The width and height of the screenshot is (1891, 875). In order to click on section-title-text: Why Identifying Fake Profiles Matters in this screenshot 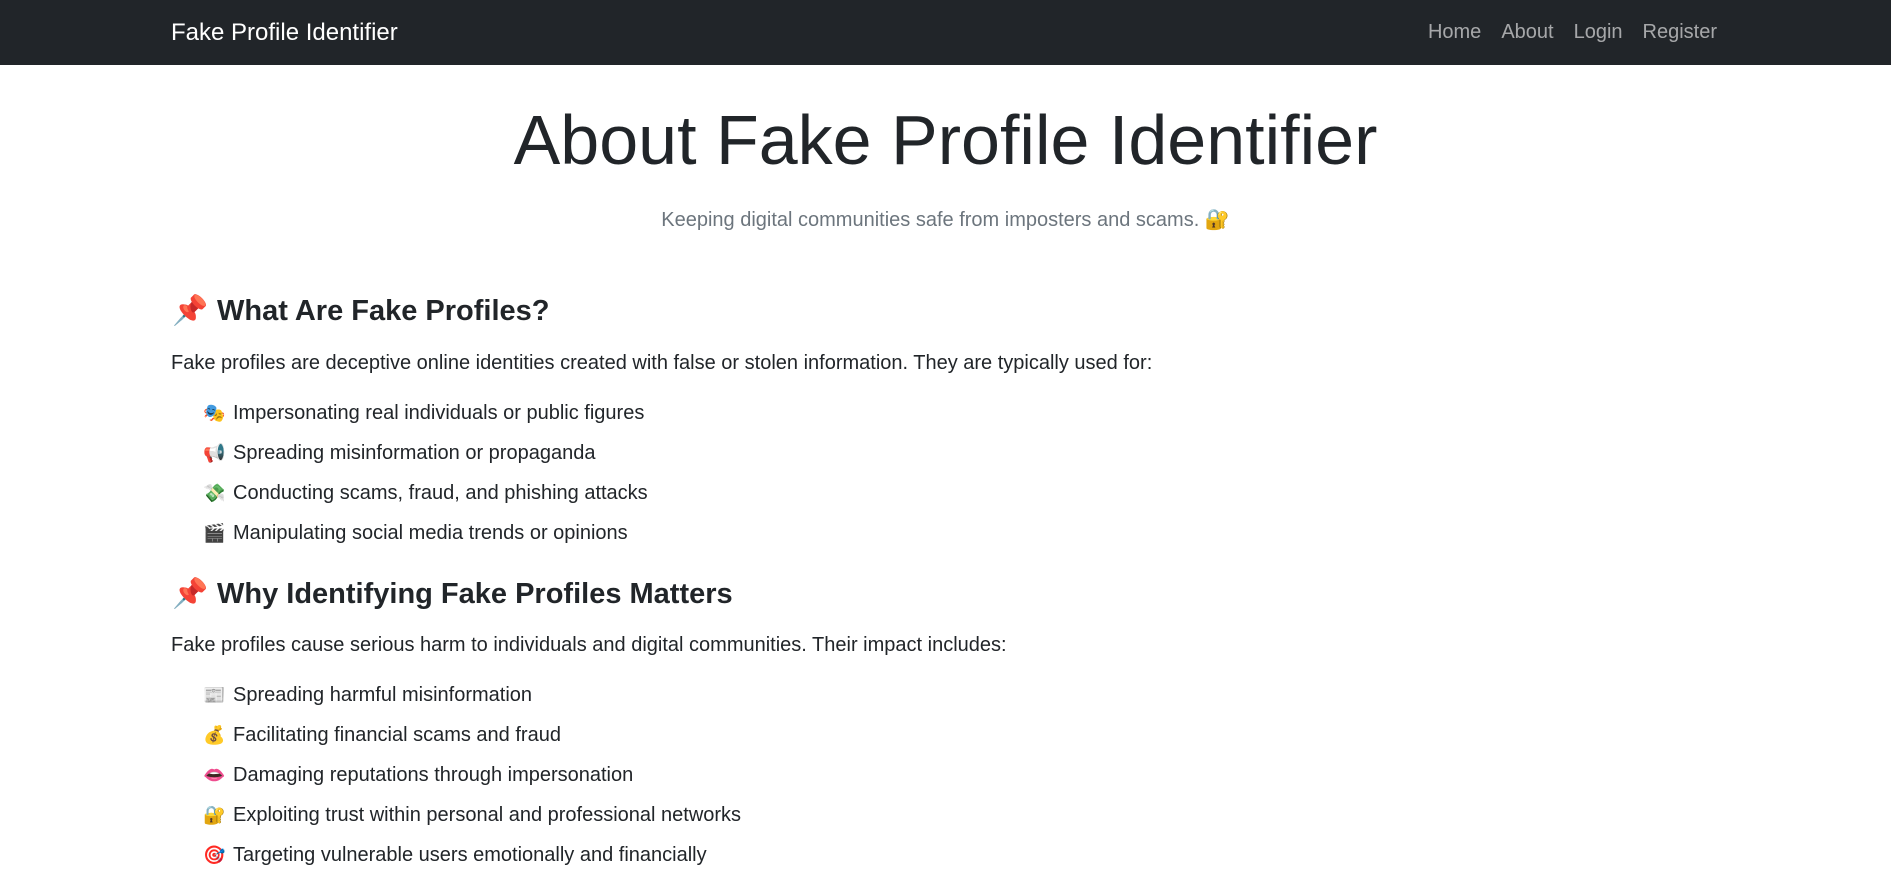, I will do `click(475, 594)`.